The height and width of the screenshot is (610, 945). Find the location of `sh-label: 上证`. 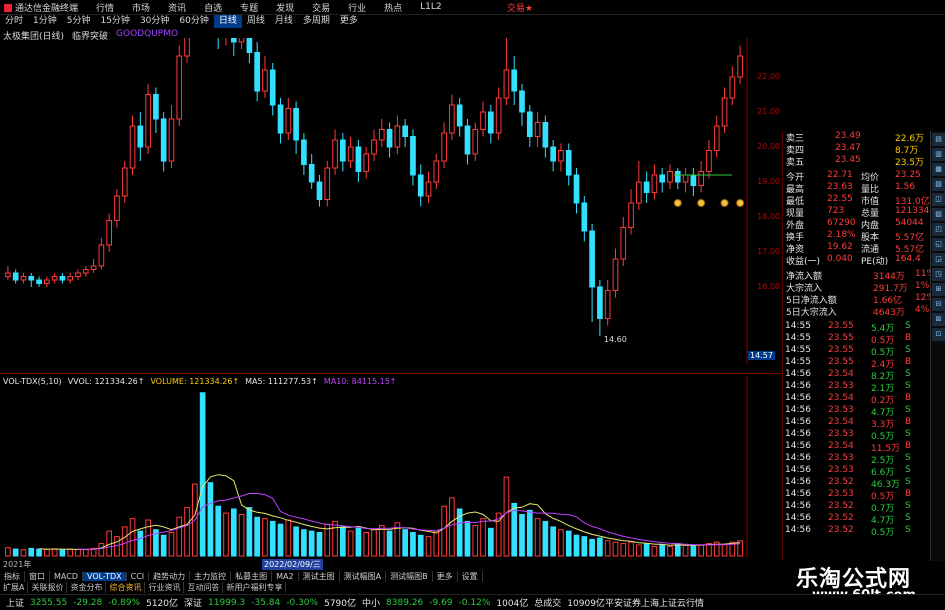

sh-label: 上证 is located at coordinates (15, 602).